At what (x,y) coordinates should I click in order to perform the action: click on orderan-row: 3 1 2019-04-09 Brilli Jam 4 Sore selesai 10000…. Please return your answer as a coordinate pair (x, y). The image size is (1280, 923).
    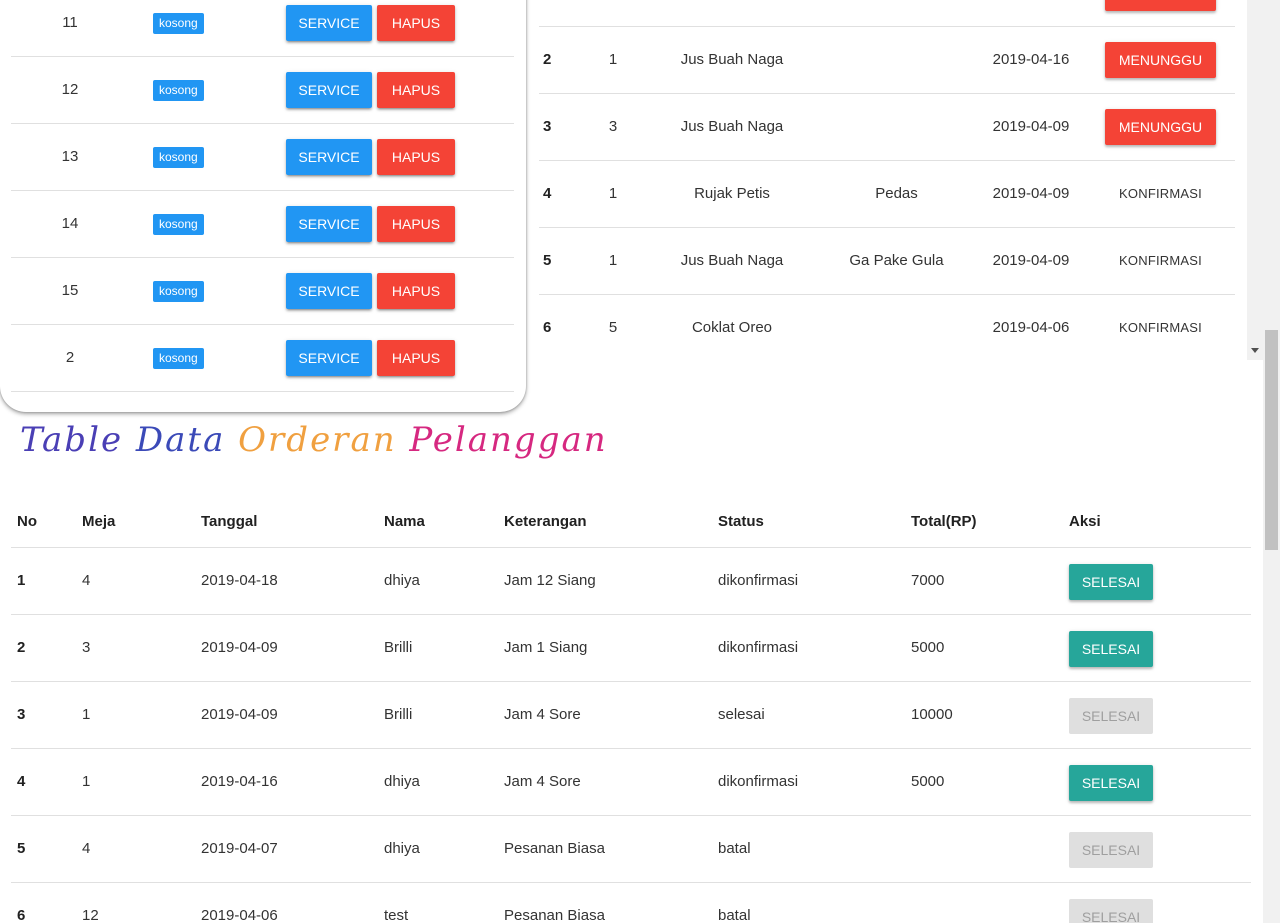
    Looking at the image, I should click on (631, 715).